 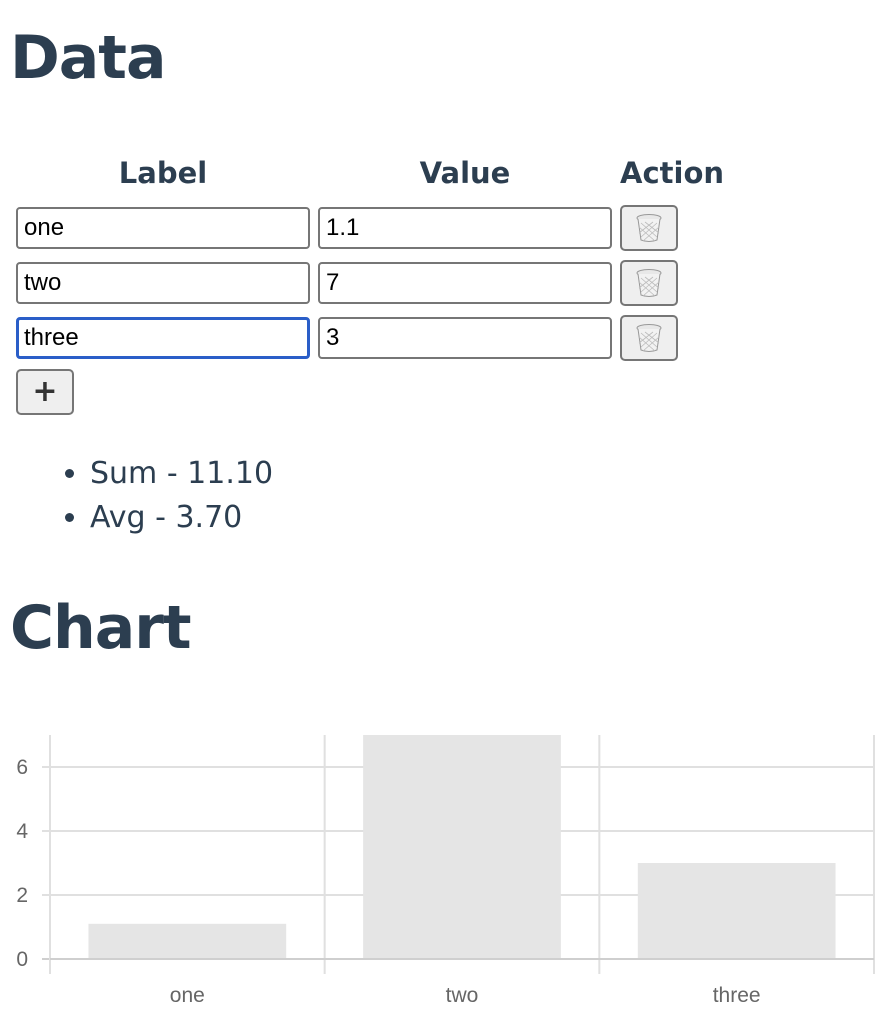 What do you see at coordinates (672, 173) in the screenshot?
I see `column-header-action: Action` at bounding box center [672, 173].